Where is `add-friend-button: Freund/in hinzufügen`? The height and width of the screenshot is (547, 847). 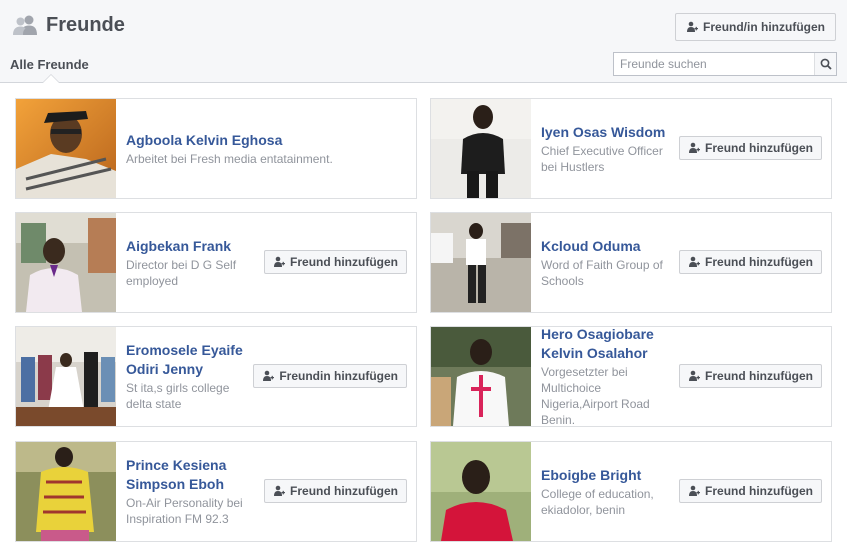
add-friend-button: Freund/in hinzufügen is located at coordinates (755, 27).